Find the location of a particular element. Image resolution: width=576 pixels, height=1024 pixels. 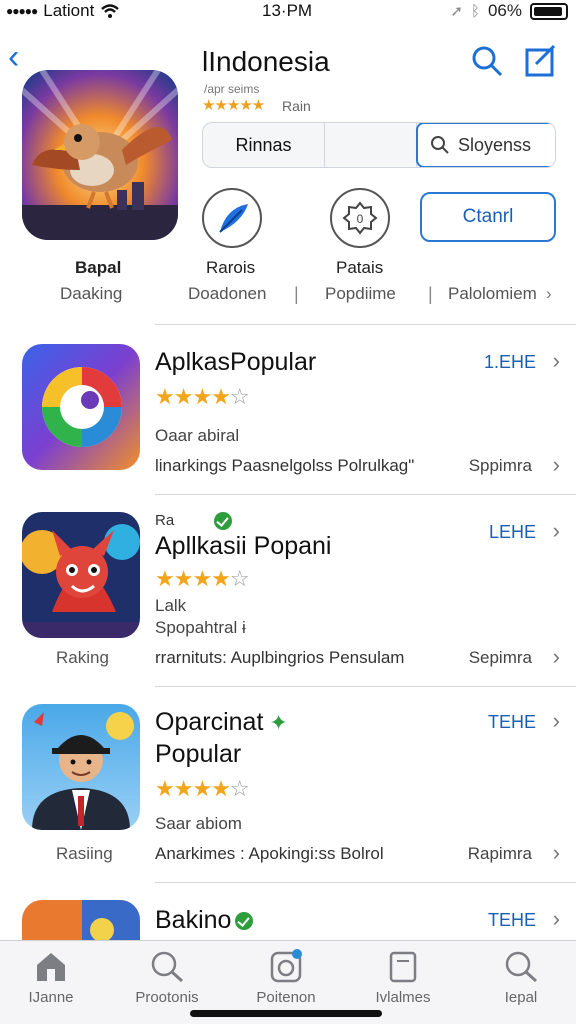

action3-sub: Palolomiem is located at coordinates (492, 293).